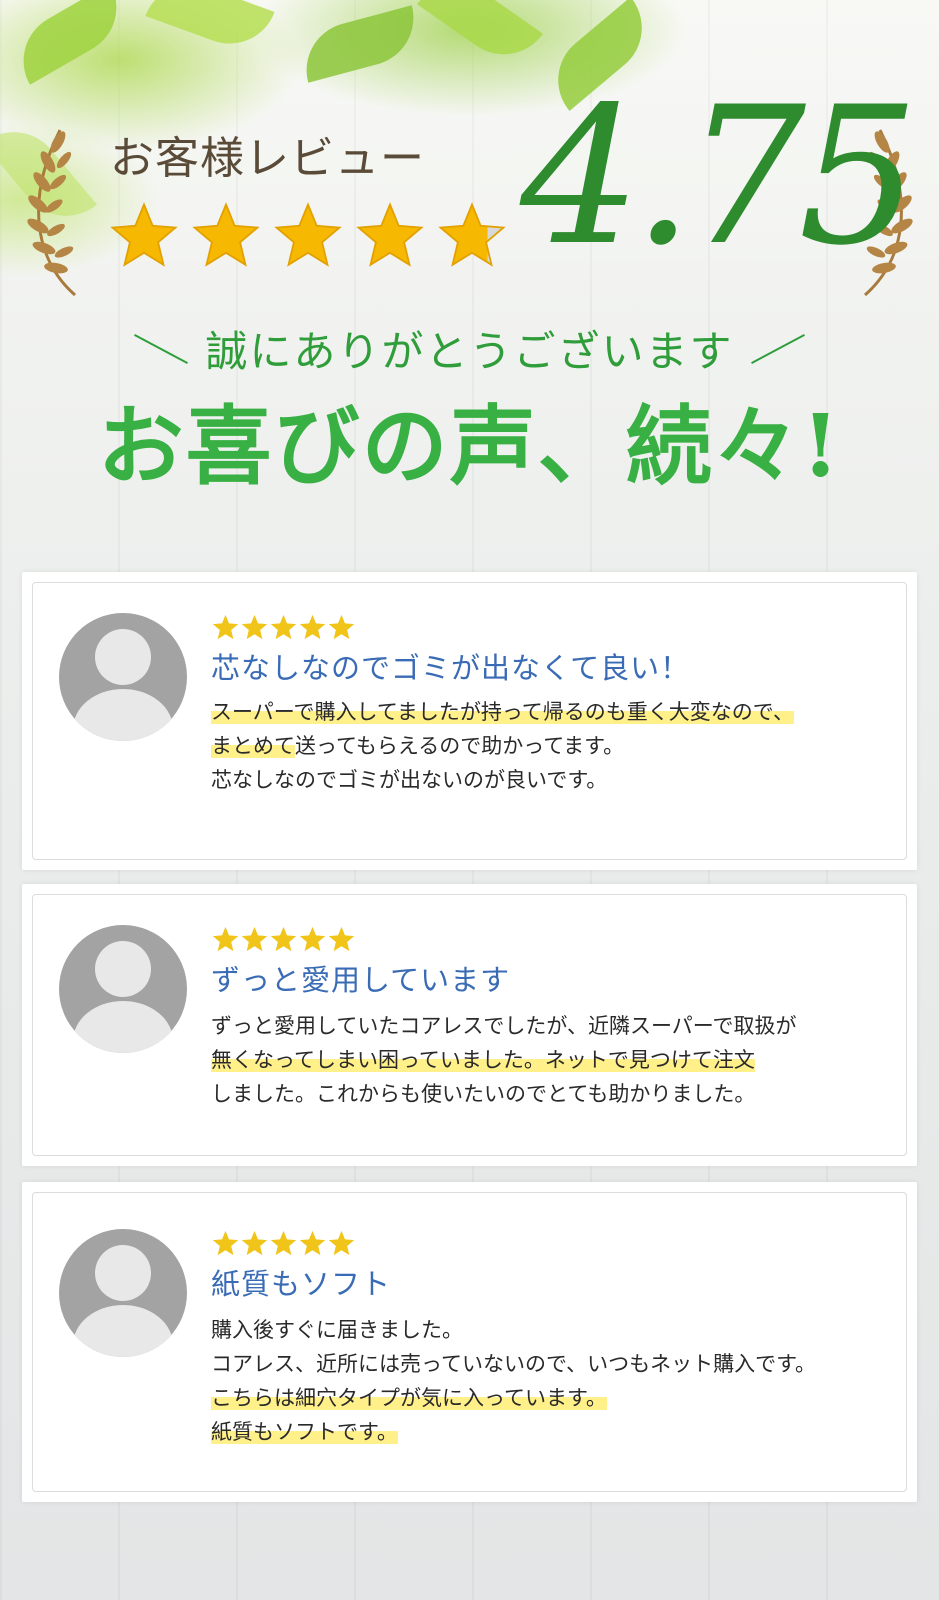 The height and width of the screenshot is (1600, 939). Describe the element at coordinates (304, 1432) in the screenshot. I see `review-text-line: 紙質もソフトです。` at that location.